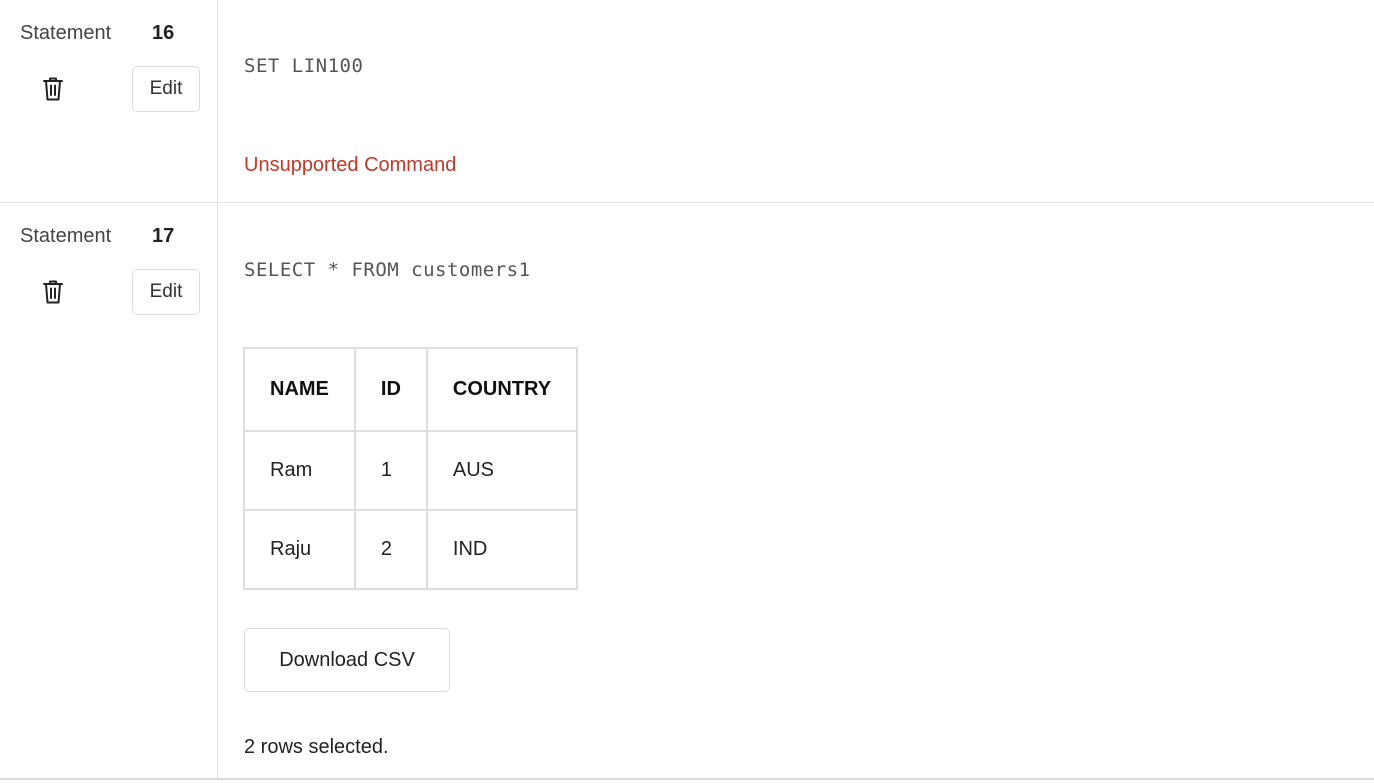 The height and width of the screenshot is (783, 1374). What do you see at coordinates (347, 660) in the screenshot?
I see `download-csv-button: Download CSV` at bounding box center [347, 660].